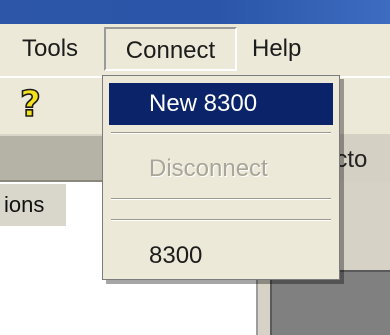 This screenshot has height=335, width=390. Describe the element at coordinates (50, 49) in the screenshot. I see `menu-tools: Tools` at that location.